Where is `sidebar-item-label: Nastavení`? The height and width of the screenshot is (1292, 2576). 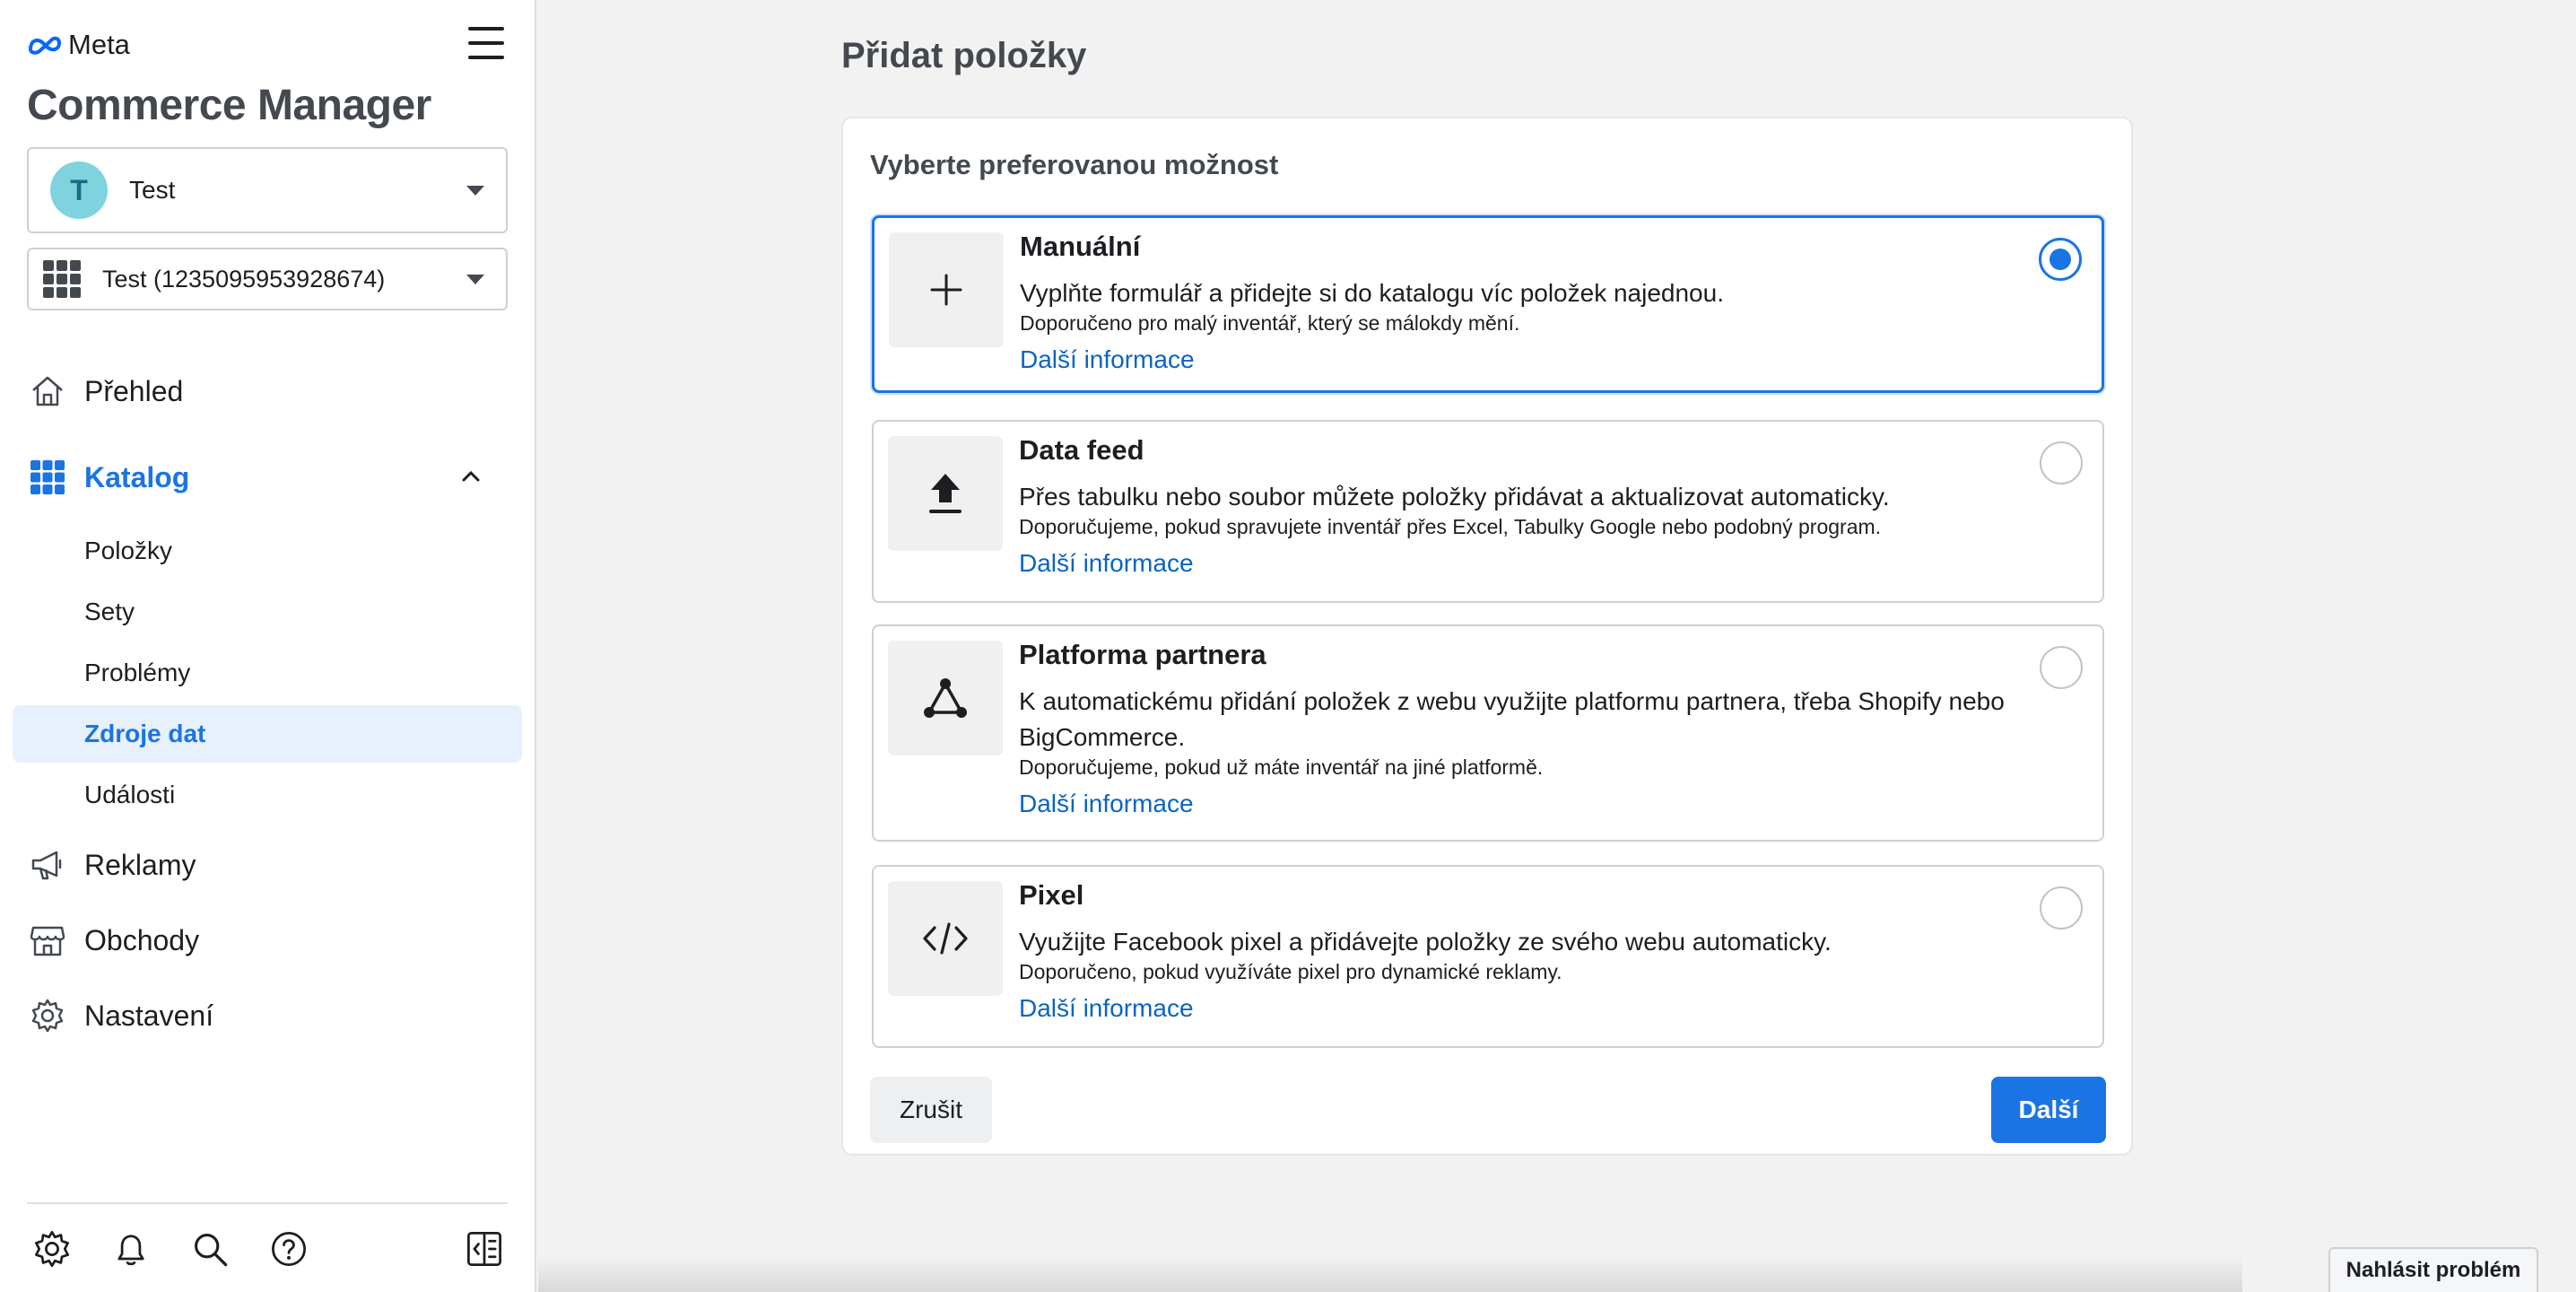
sidebar-item-label: Nastavení is located at coordinates (149, 1016).